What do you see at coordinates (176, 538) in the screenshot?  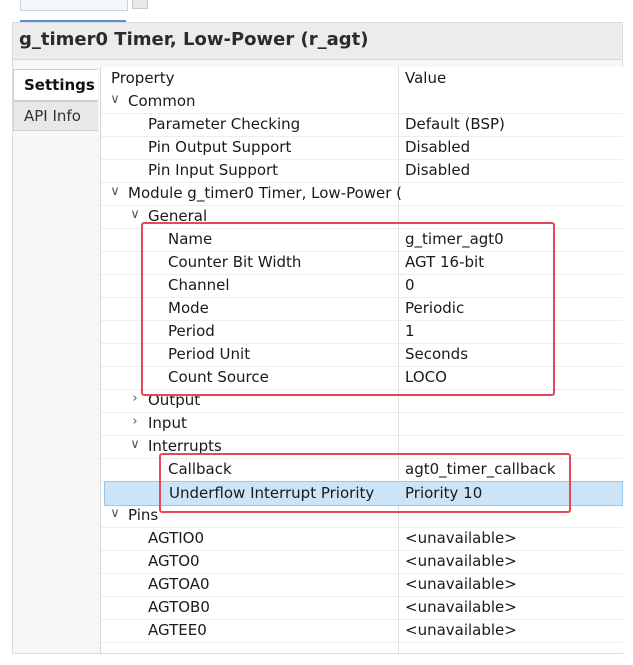 I see `property-name: AGTIO0` at bounding box center [176, 538].